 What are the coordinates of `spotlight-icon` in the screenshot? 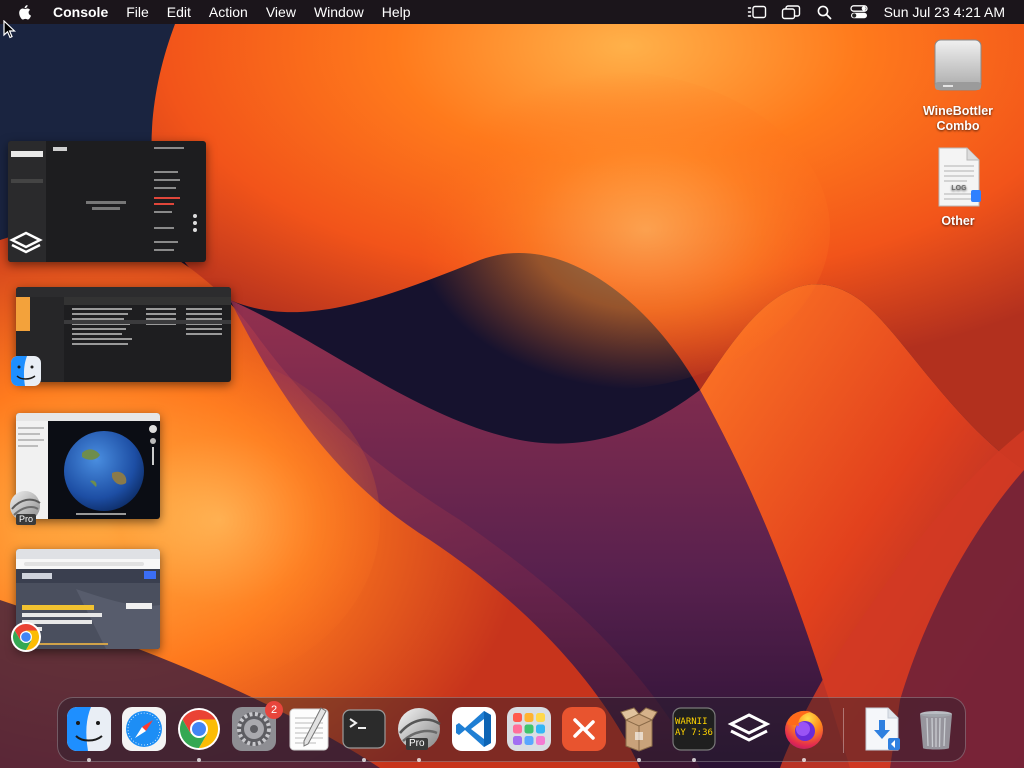 It's located at (825, 12).